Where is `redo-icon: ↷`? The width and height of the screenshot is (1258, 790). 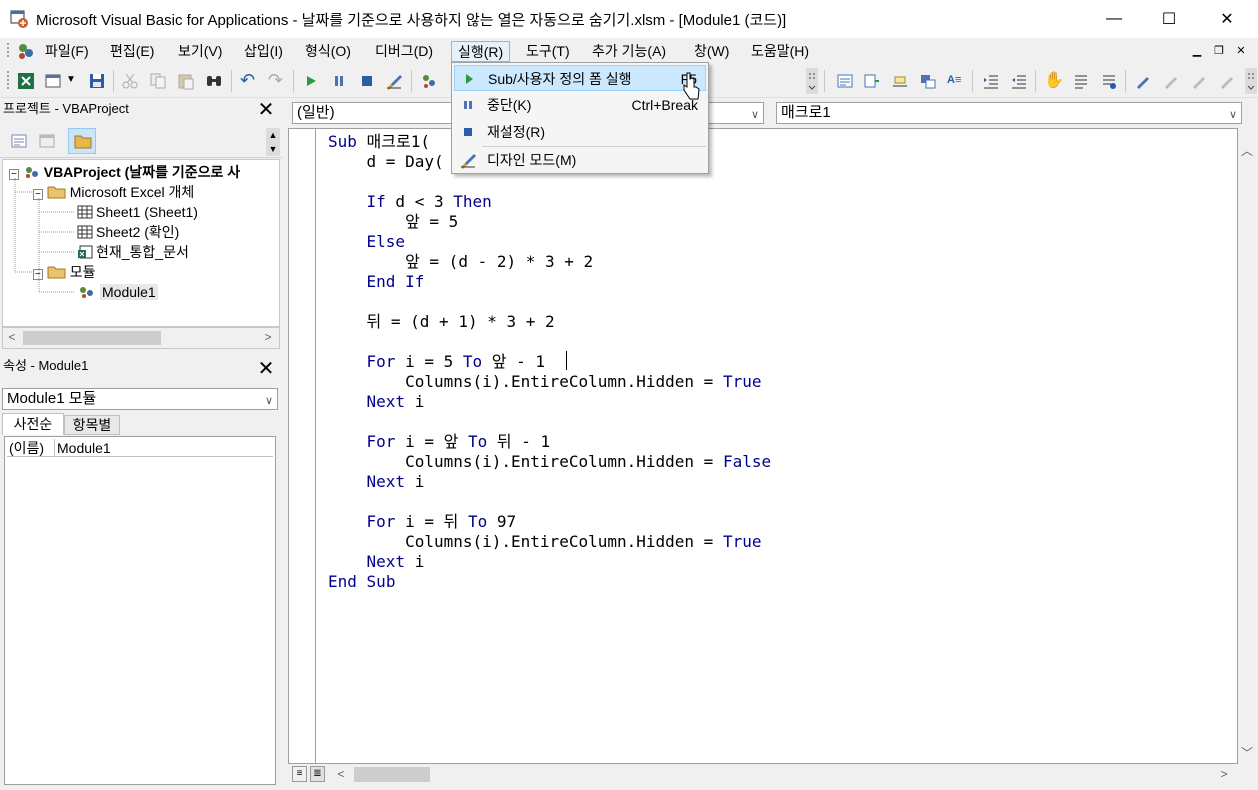 redo-icon: ↷ is located at coordinates (275, 80).